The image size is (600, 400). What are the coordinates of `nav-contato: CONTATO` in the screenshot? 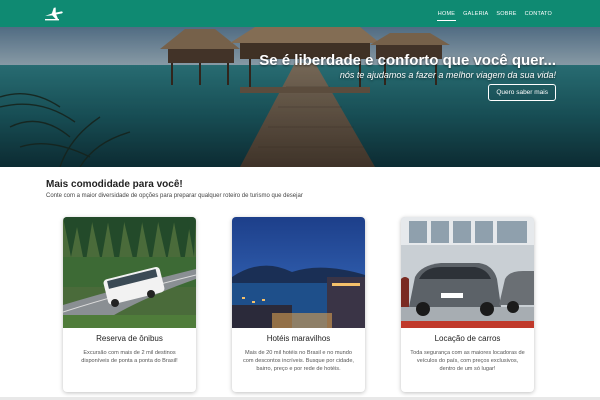 It's located at (538, 13).